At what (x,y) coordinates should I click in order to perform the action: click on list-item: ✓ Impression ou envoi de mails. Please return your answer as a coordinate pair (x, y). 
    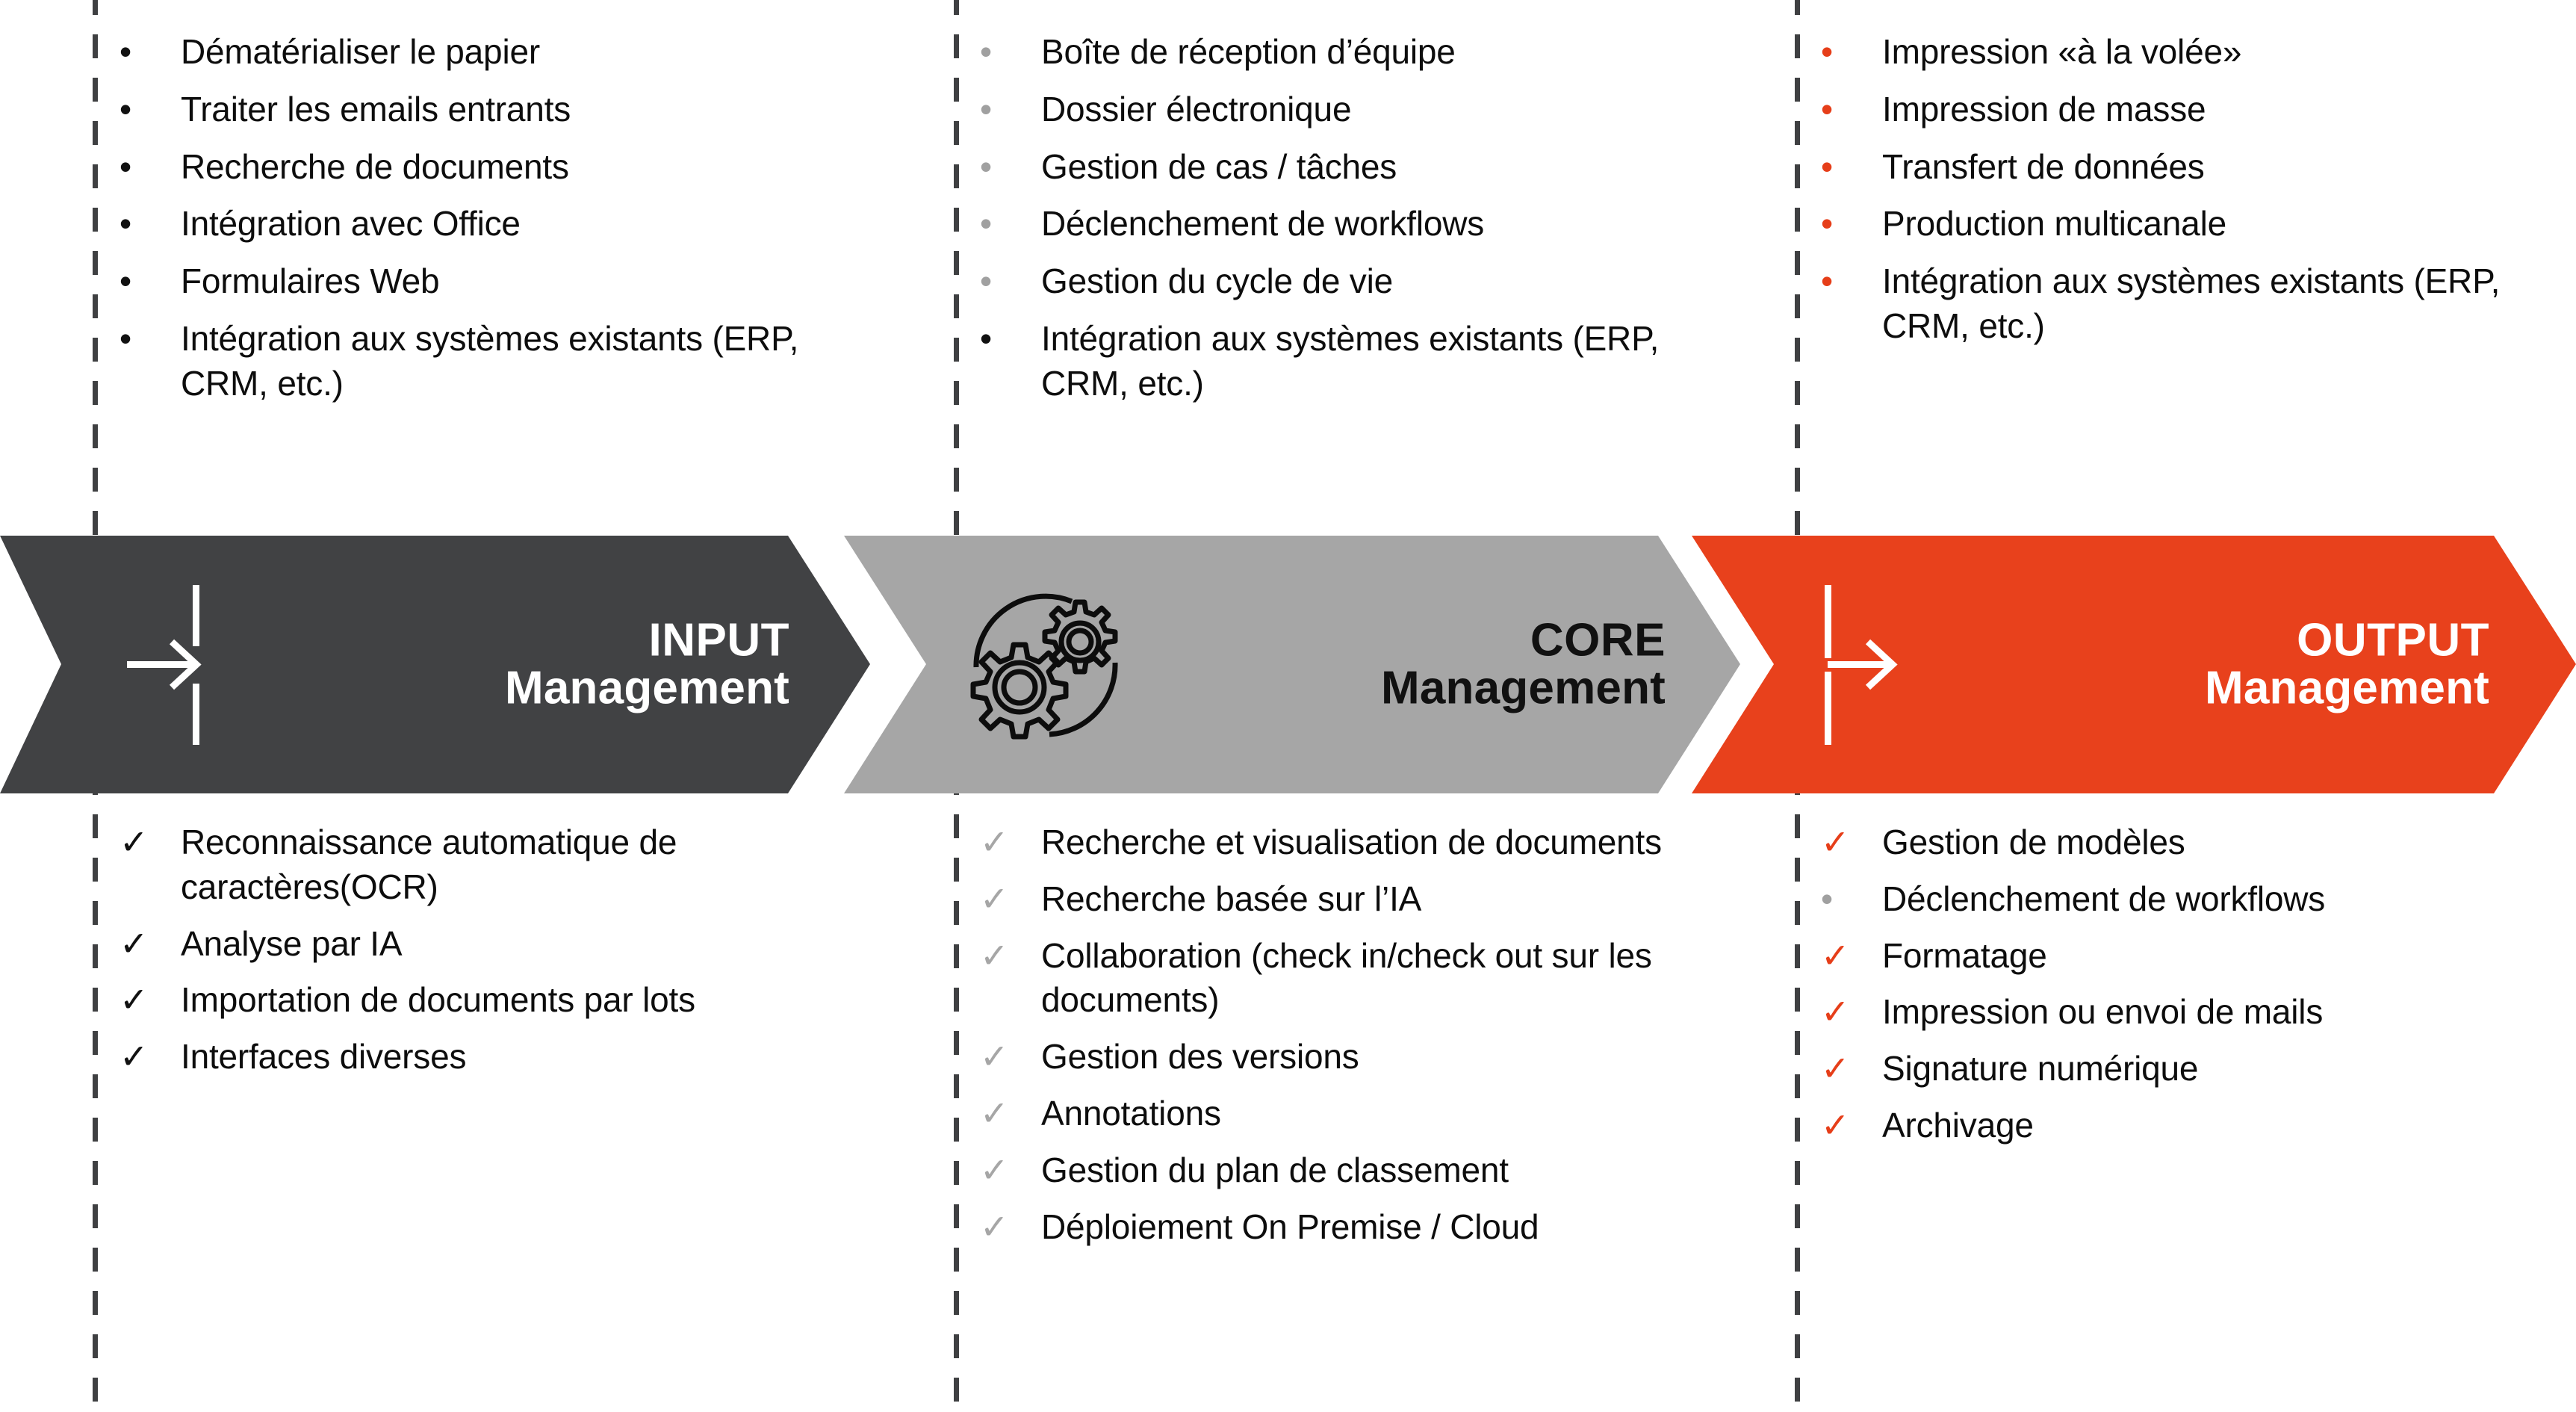
    Looking at the image, I should click on (2198, 1012).